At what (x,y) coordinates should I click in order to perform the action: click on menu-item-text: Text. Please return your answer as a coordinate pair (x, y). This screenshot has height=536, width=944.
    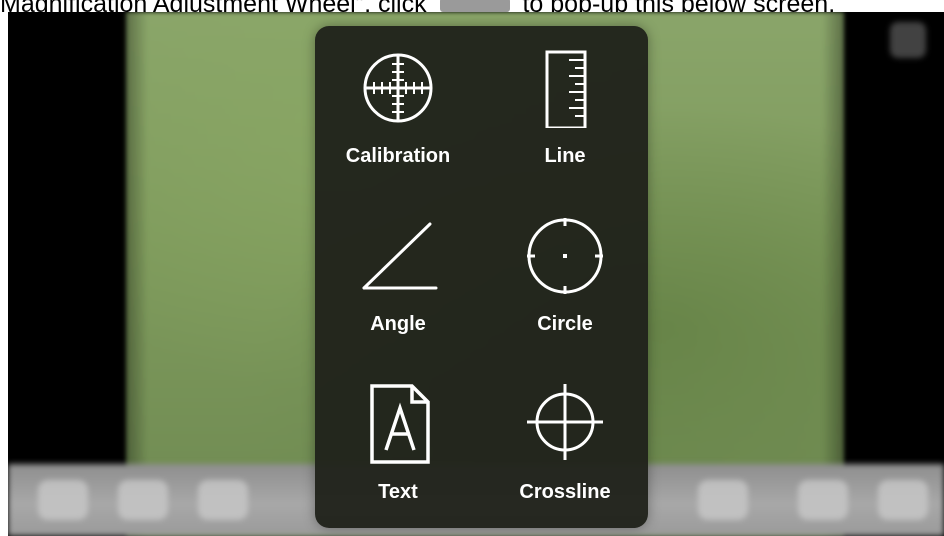
    Looking at the image, I should click on (398, 445).